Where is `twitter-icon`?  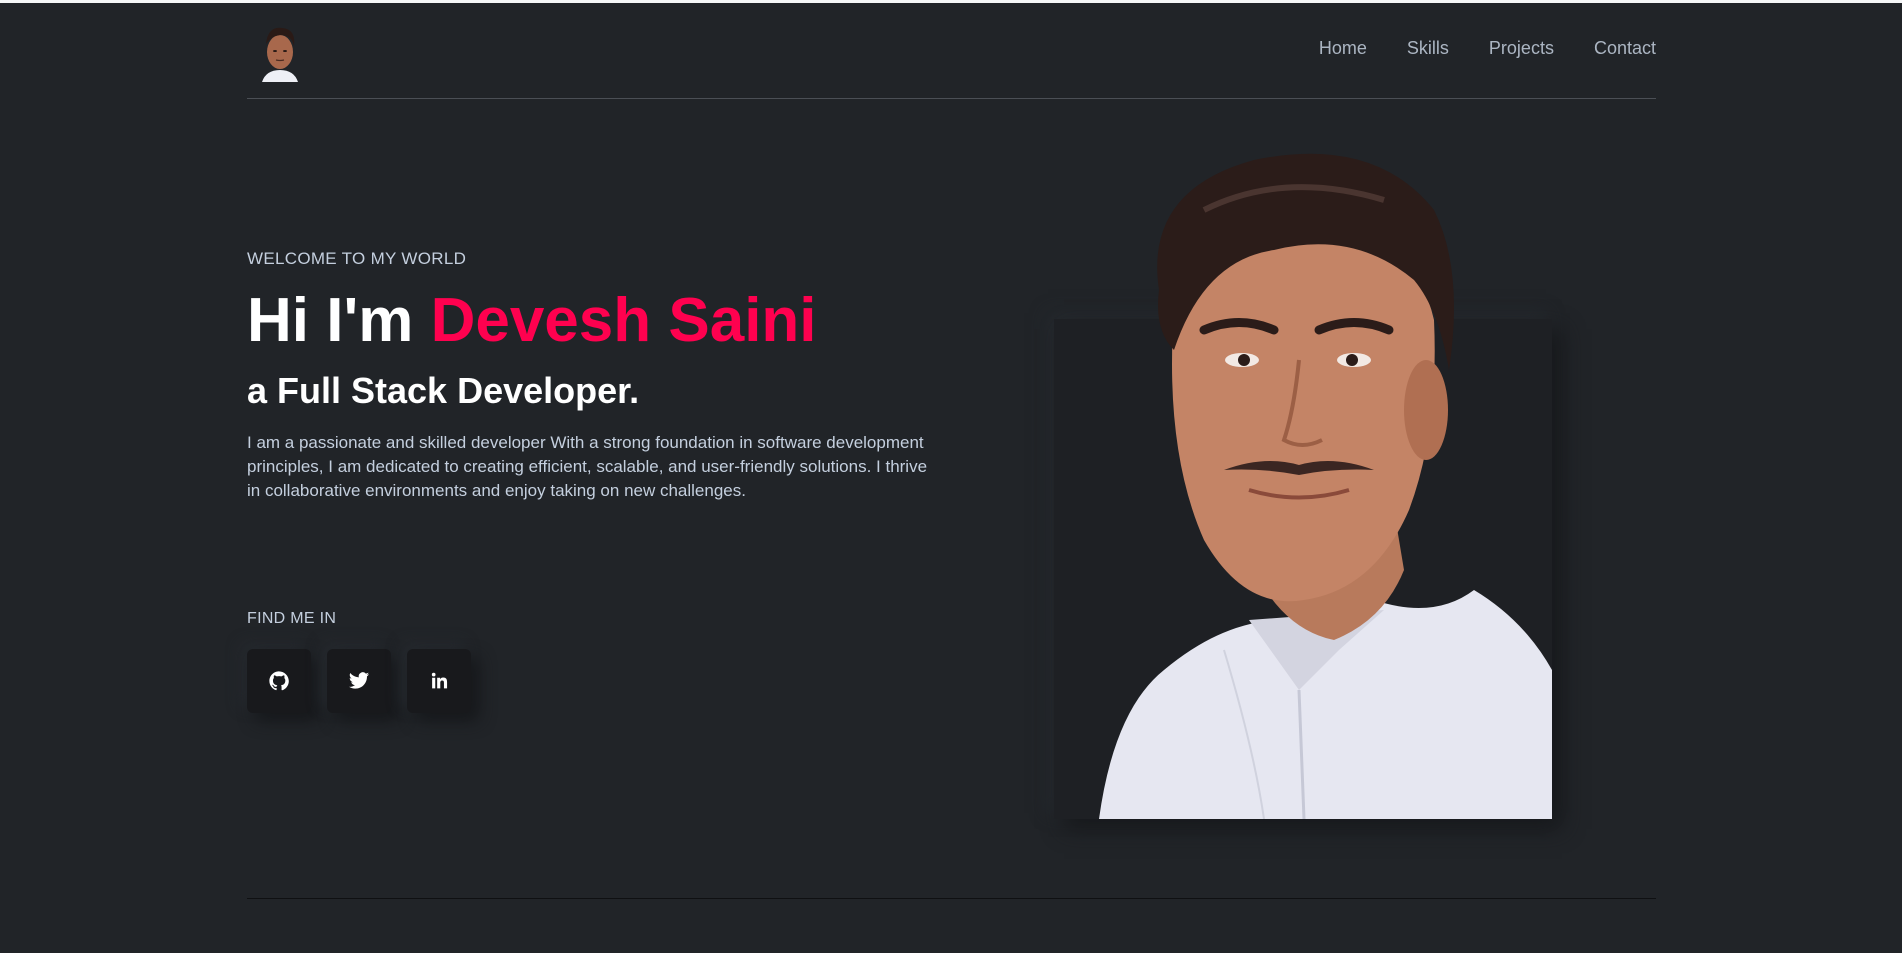 twitter-icon is located at coordinates (359, 680).